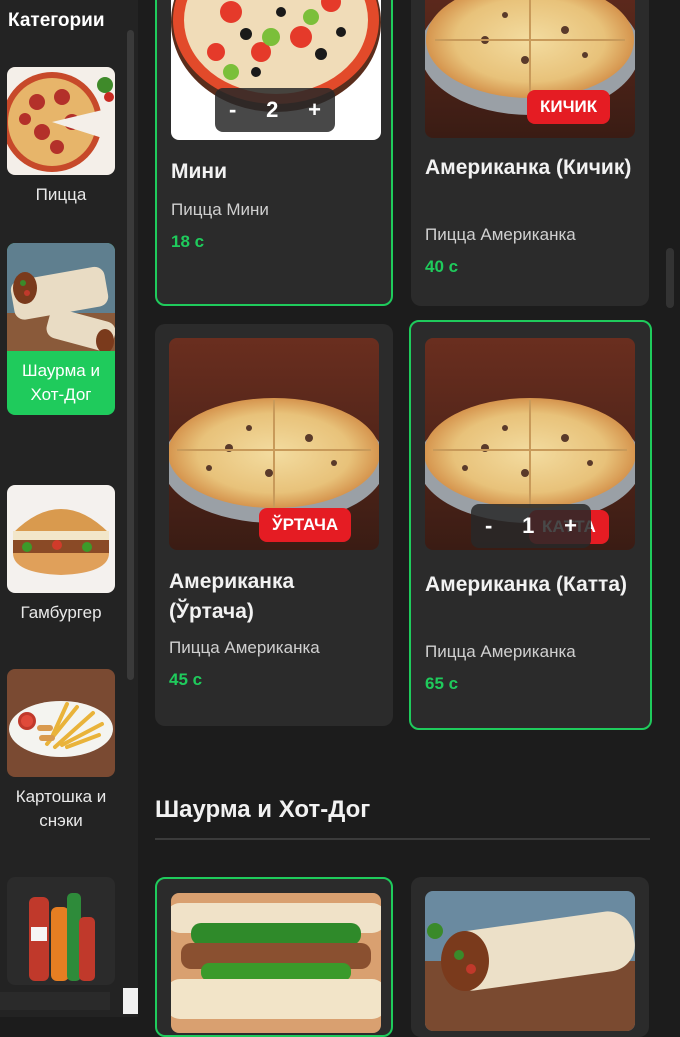 The image size is (680, 1037). I want to click on category-label: Шаурма и Хот-Дог, so click(61, 382).